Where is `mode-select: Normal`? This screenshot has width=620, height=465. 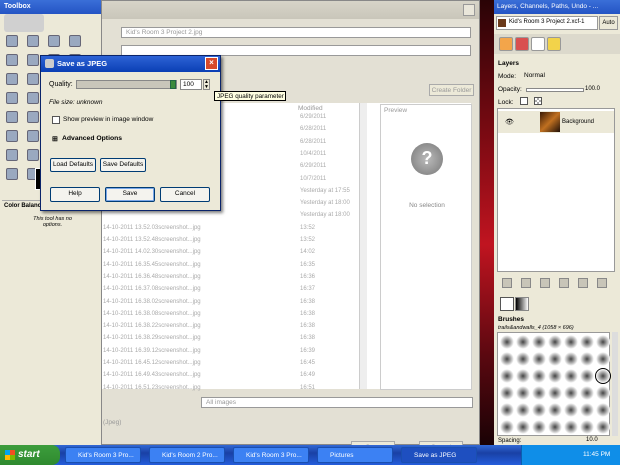
mode-select: Normal is located at coordinates (567, 76).